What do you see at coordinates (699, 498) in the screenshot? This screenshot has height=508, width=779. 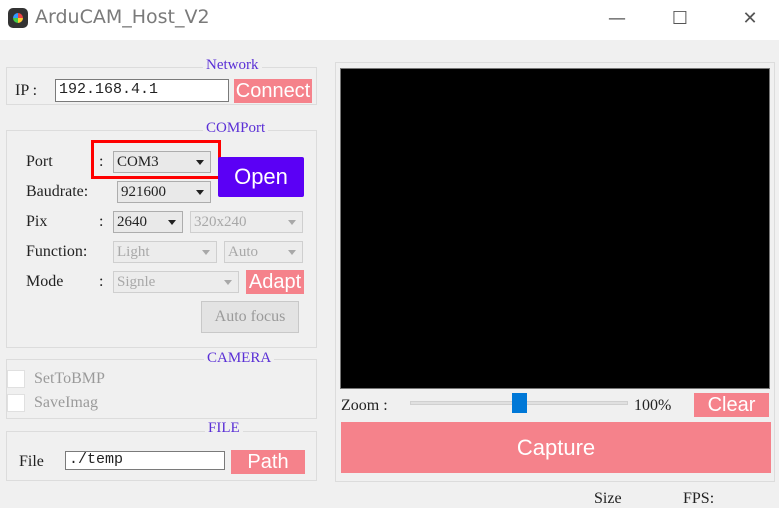 I see `fps-status-label: FPS:` at bounding box center [699, 498].